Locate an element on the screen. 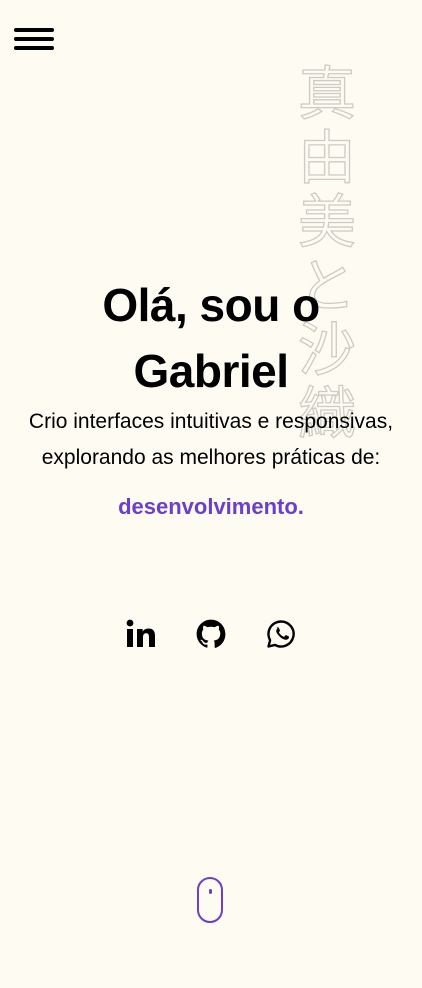 This screenshot has height=988, width=422. linkedin-link is located at coordinates (141, 634).